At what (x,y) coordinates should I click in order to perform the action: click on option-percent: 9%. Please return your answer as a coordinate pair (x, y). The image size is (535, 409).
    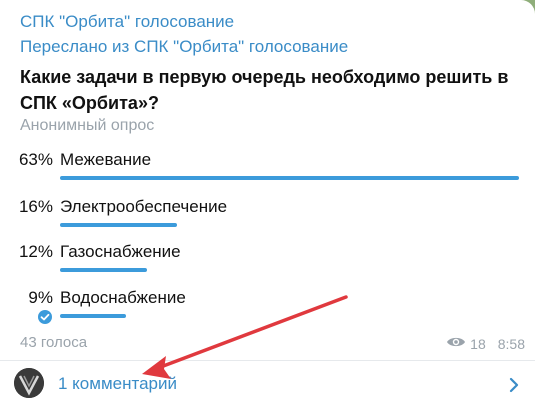
    Looking at the image, I should click on (40, 297).